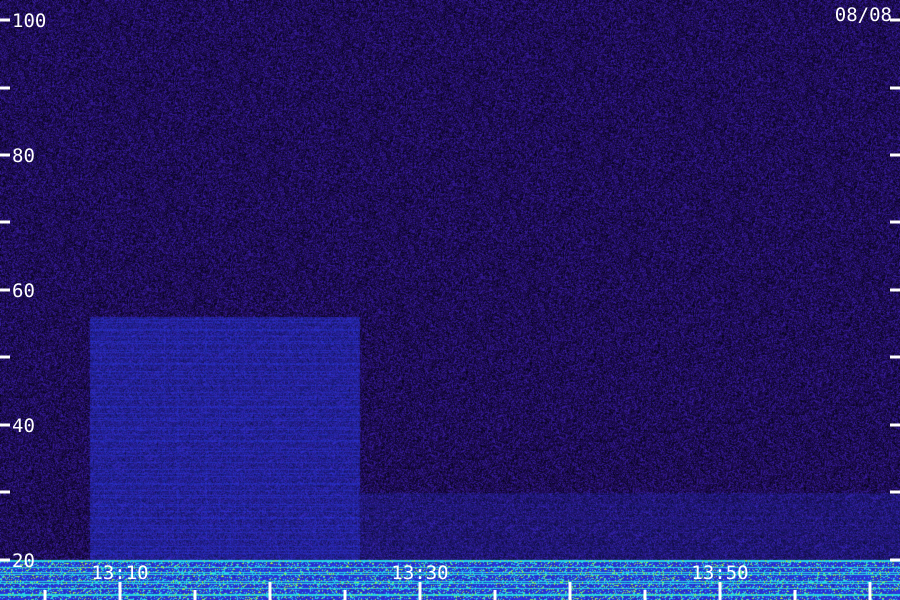 Image resolution: width=900 pixels, height=600 pixels. Describe the element at coordinates (419, 573) in the screenshot. I see `x-tick-label-1: 13:30` at that location.